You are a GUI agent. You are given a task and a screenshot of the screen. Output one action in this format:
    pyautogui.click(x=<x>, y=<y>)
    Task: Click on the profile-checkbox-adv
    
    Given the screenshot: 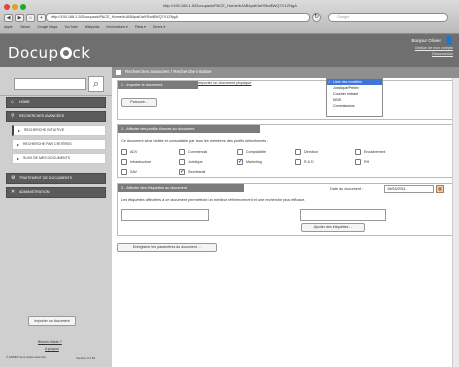 What is the action you would take?
    pyautogui.click(x=124, y=152)
    